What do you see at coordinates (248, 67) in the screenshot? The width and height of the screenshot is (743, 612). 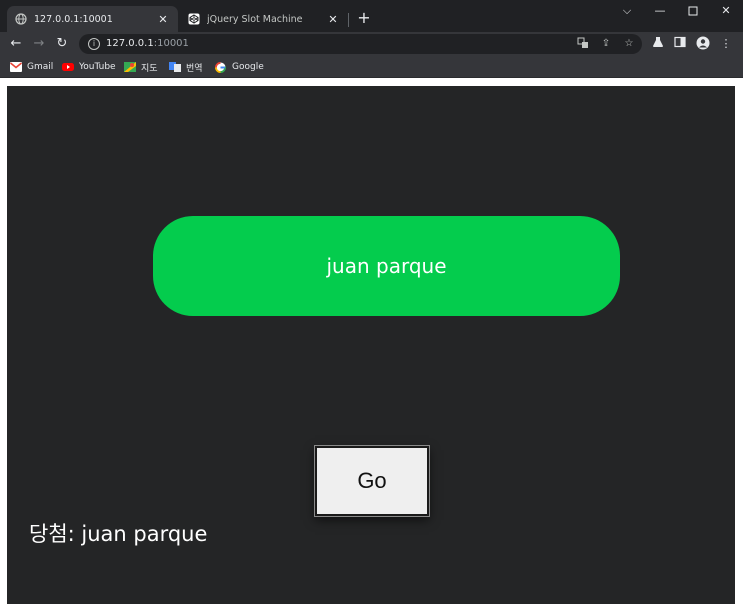 I see `bookmark-label: Google` at bounding box center [248, 67].